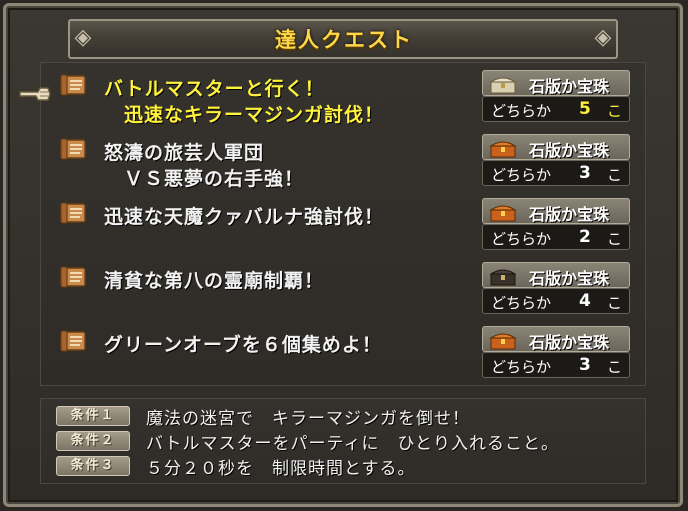  Describe the element at coordinates (344, 40) in the screenshot. I see `page-title: 達人クエスト` at that location.